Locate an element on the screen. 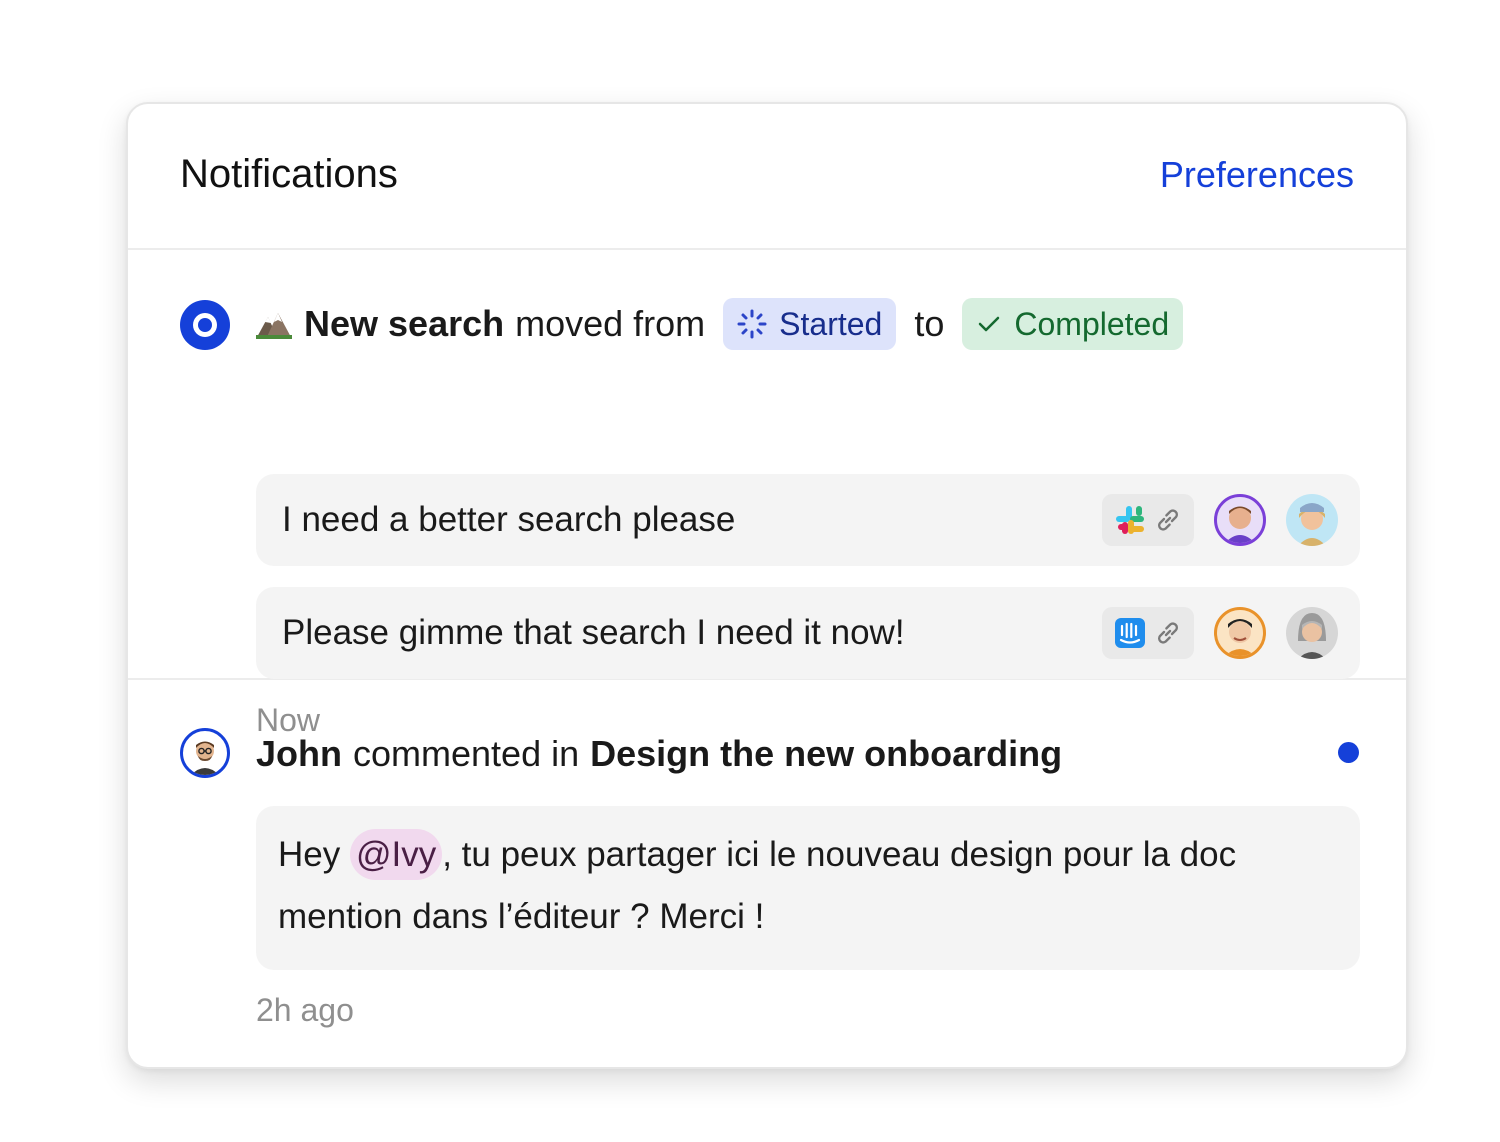 This screenshot has height=1142, width=1500. action-text: commented in is located at coordinates (466, 753).